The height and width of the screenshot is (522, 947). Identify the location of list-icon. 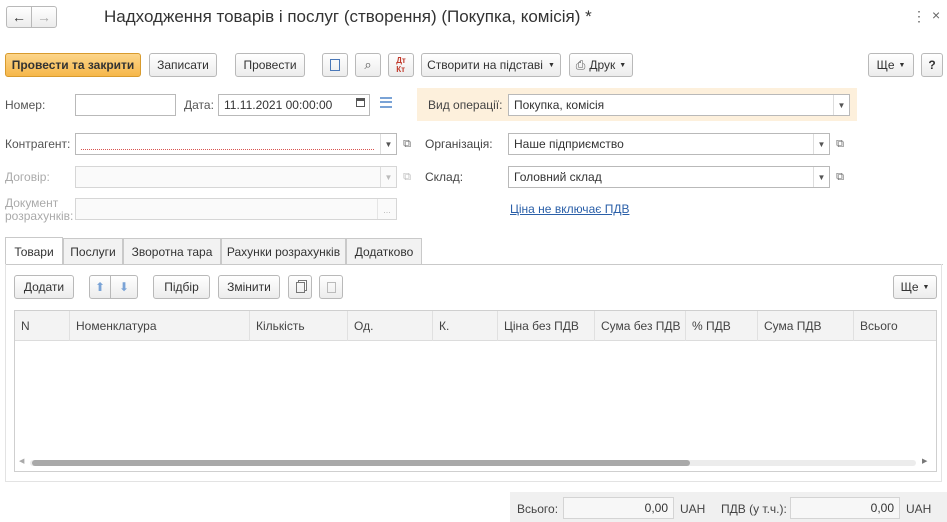
(386, 102).